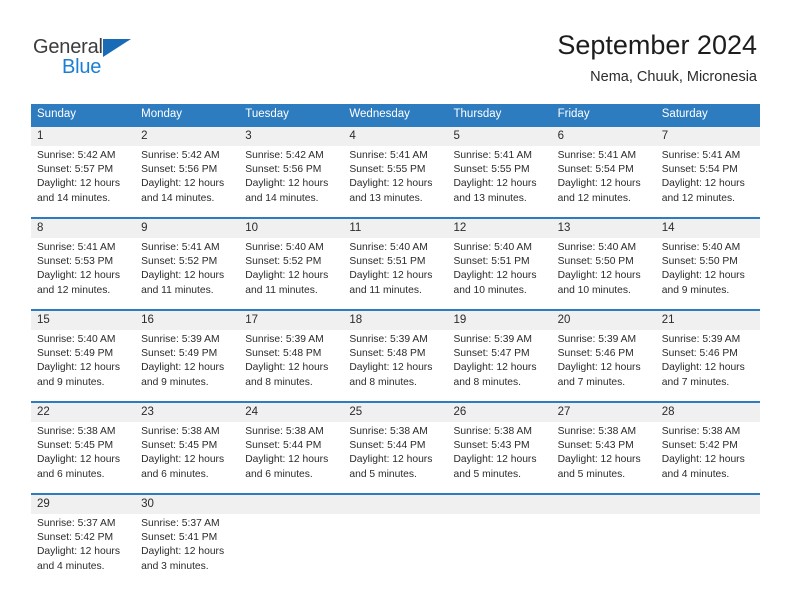 Image resolution: width=792 pixels, height=612 pixels. I want to click on day-number: 10, so click(291, 228).